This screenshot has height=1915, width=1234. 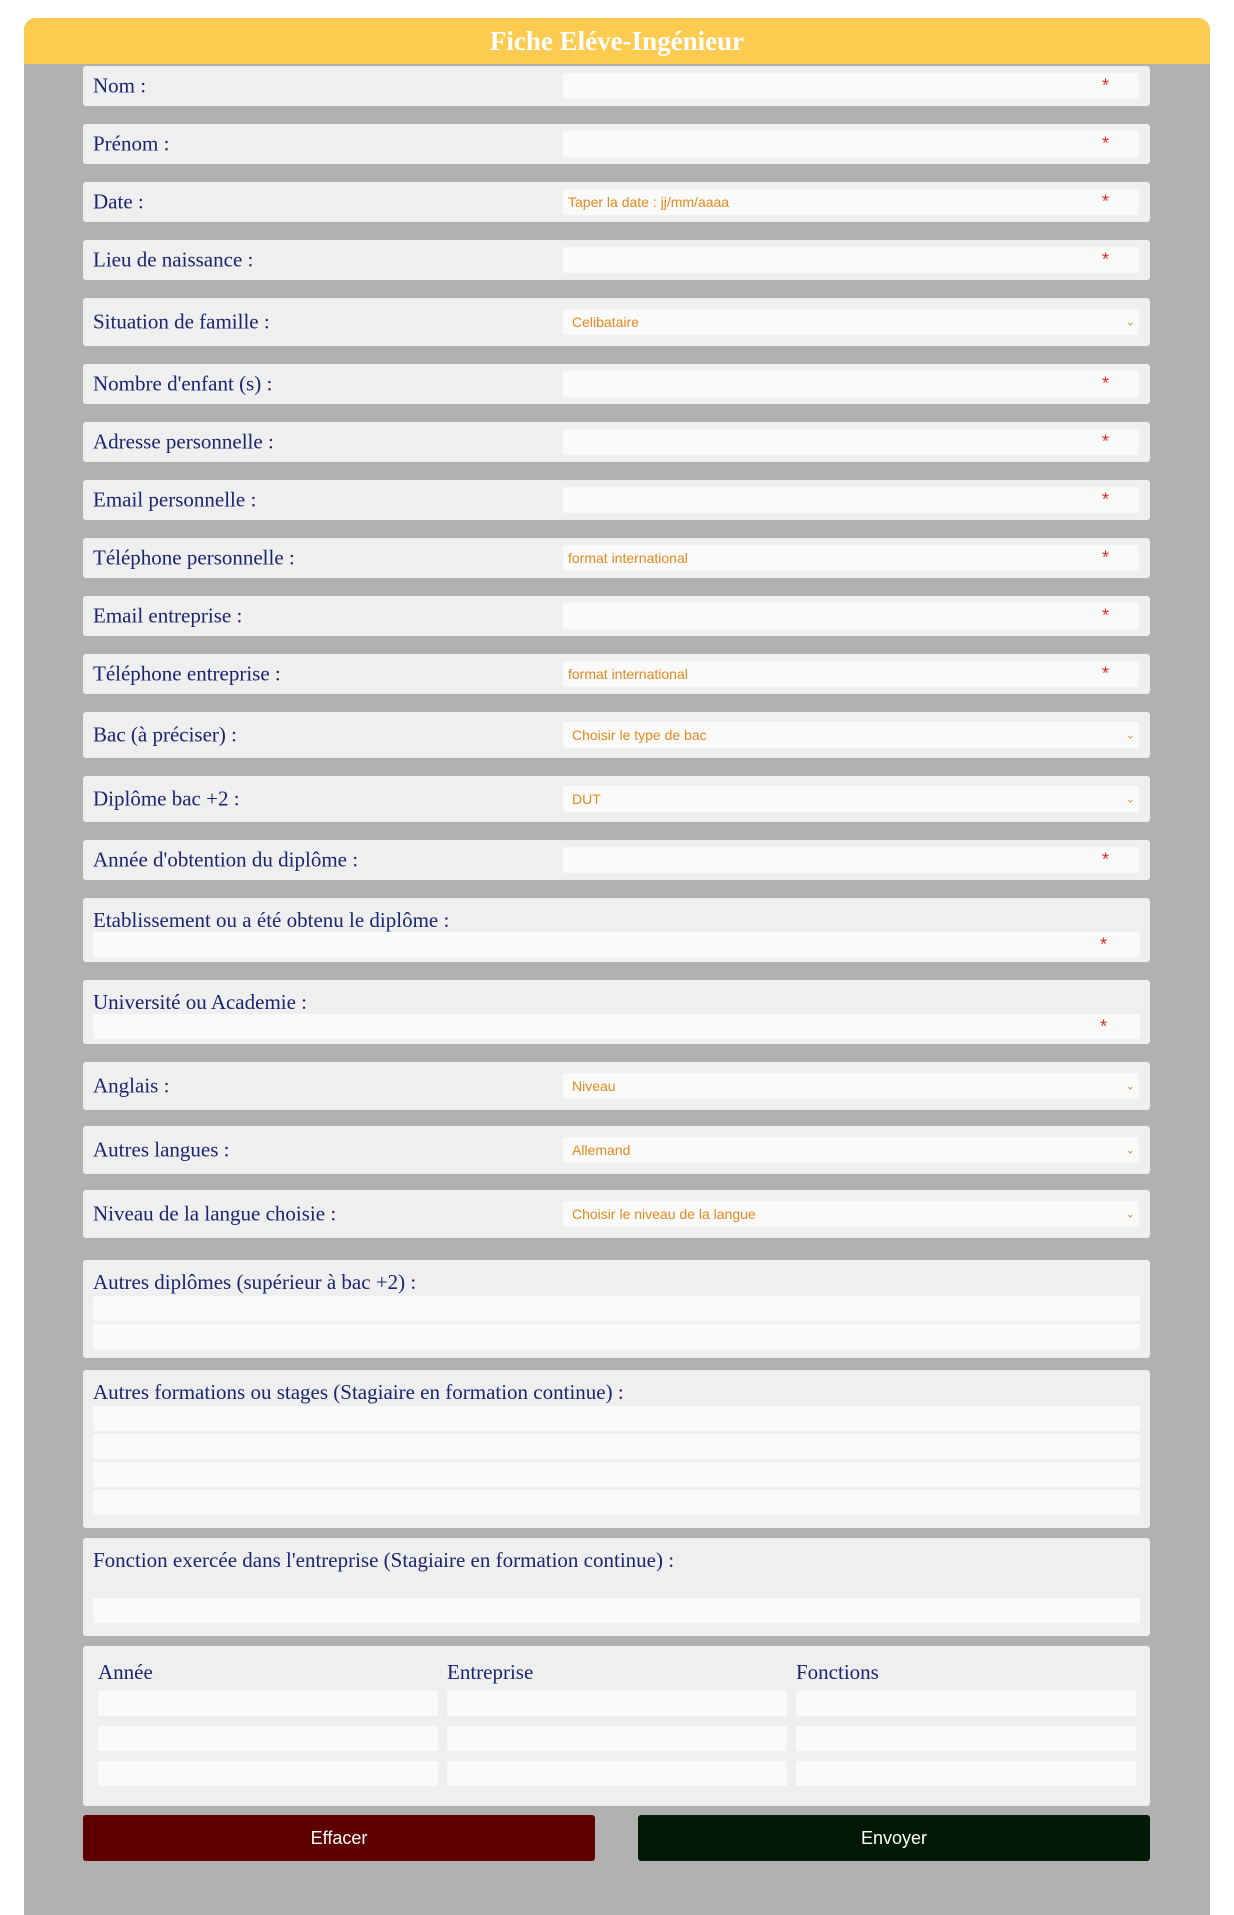 What do you see at coordinates (851, 384) in the screenshot?
I see `input-enfants: *` at bounding box center [851, 384].